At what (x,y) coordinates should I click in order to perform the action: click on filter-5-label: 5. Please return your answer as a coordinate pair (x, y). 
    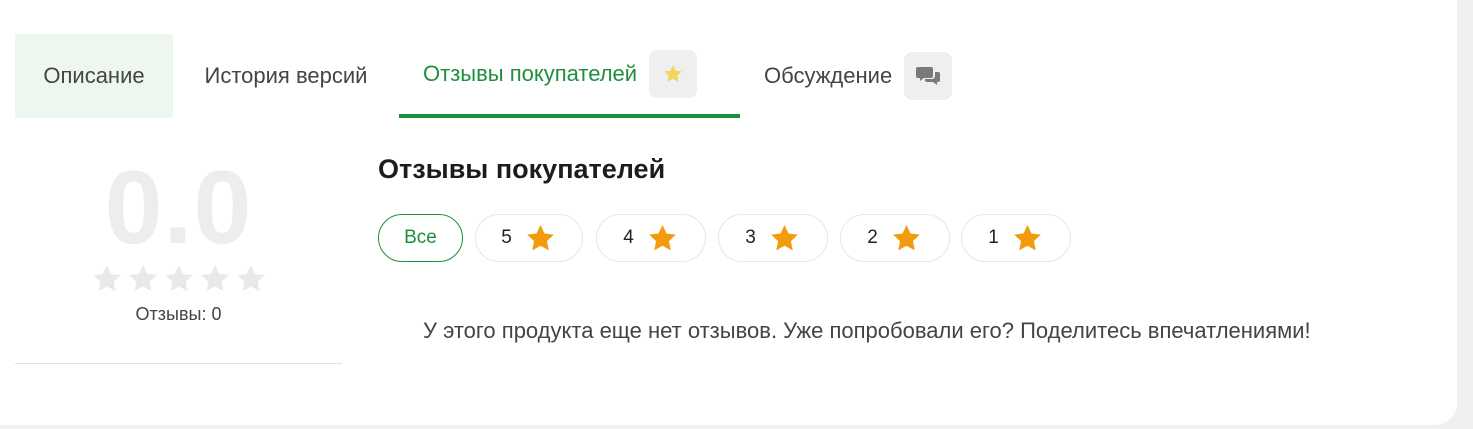
    Looking at the image, I should click on (506, 237).